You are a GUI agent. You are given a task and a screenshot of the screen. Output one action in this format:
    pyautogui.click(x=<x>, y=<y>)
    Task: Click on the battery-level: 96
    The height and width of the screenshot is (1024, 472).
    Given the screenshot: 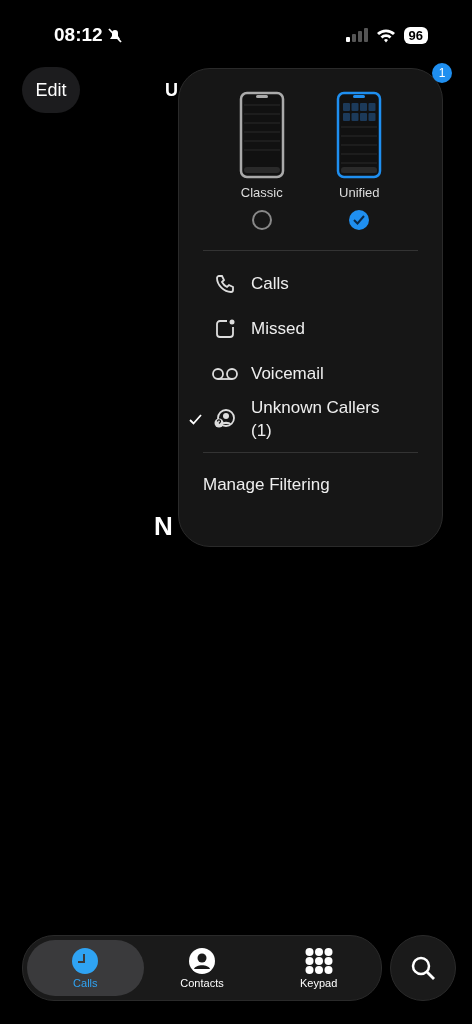 What is the action you would take?
    pyautogui.click(x=415, y=35)
    